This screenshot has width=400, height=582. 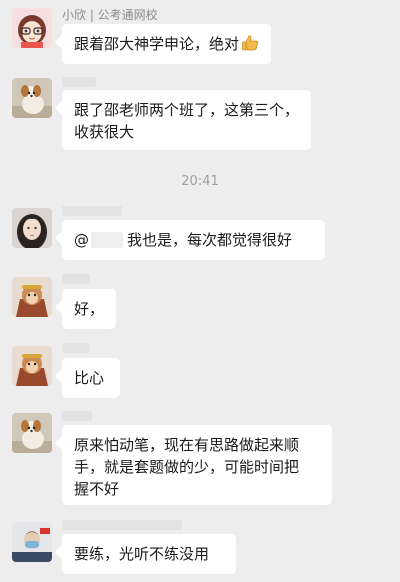 I want to click on chat-timestamp: 20:41, so click(x=200, y=181).